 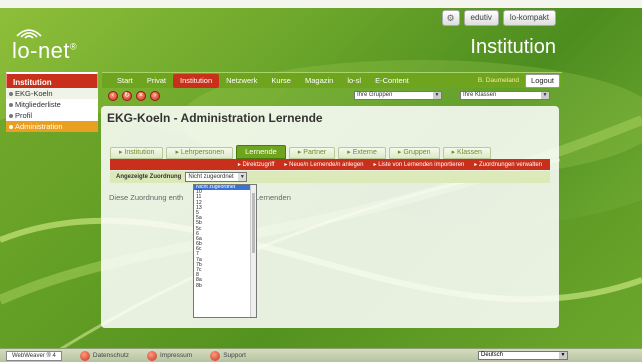 I want to click on action-direktzugriff: ▸ Direktzugriff, so click(x=256, y=164).